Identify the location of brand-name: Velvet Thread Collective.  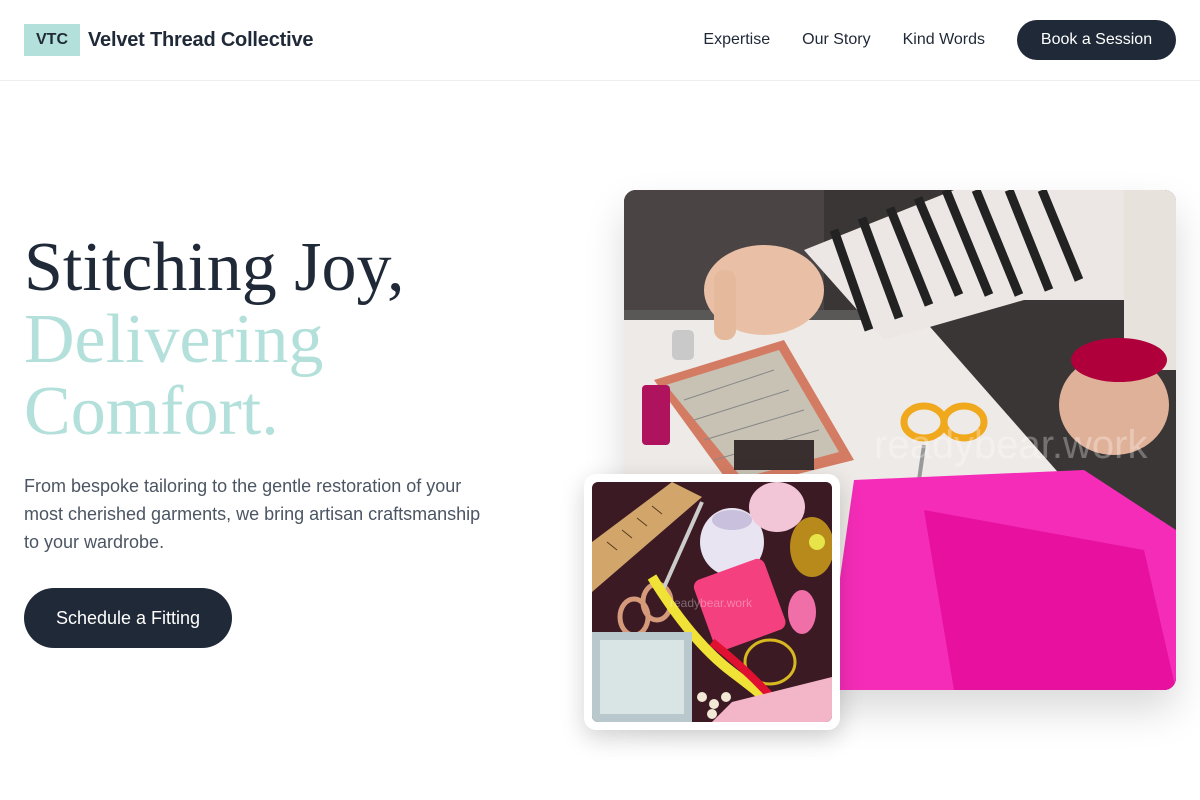
(201, 39).